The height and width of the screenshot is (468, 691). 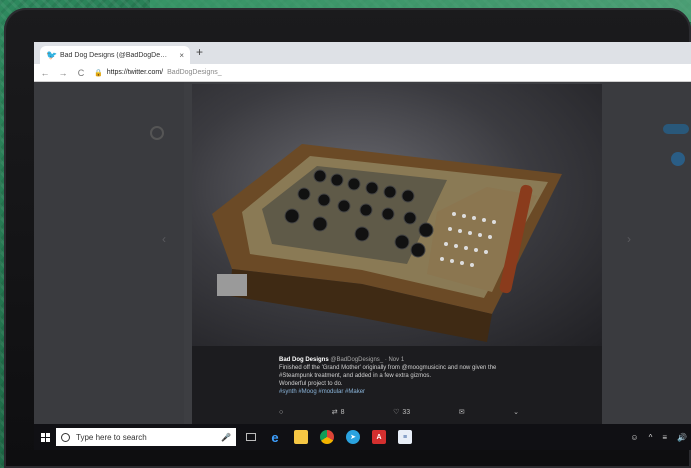 I want to click on more-button: ⌄, so click(x=516, y=412).